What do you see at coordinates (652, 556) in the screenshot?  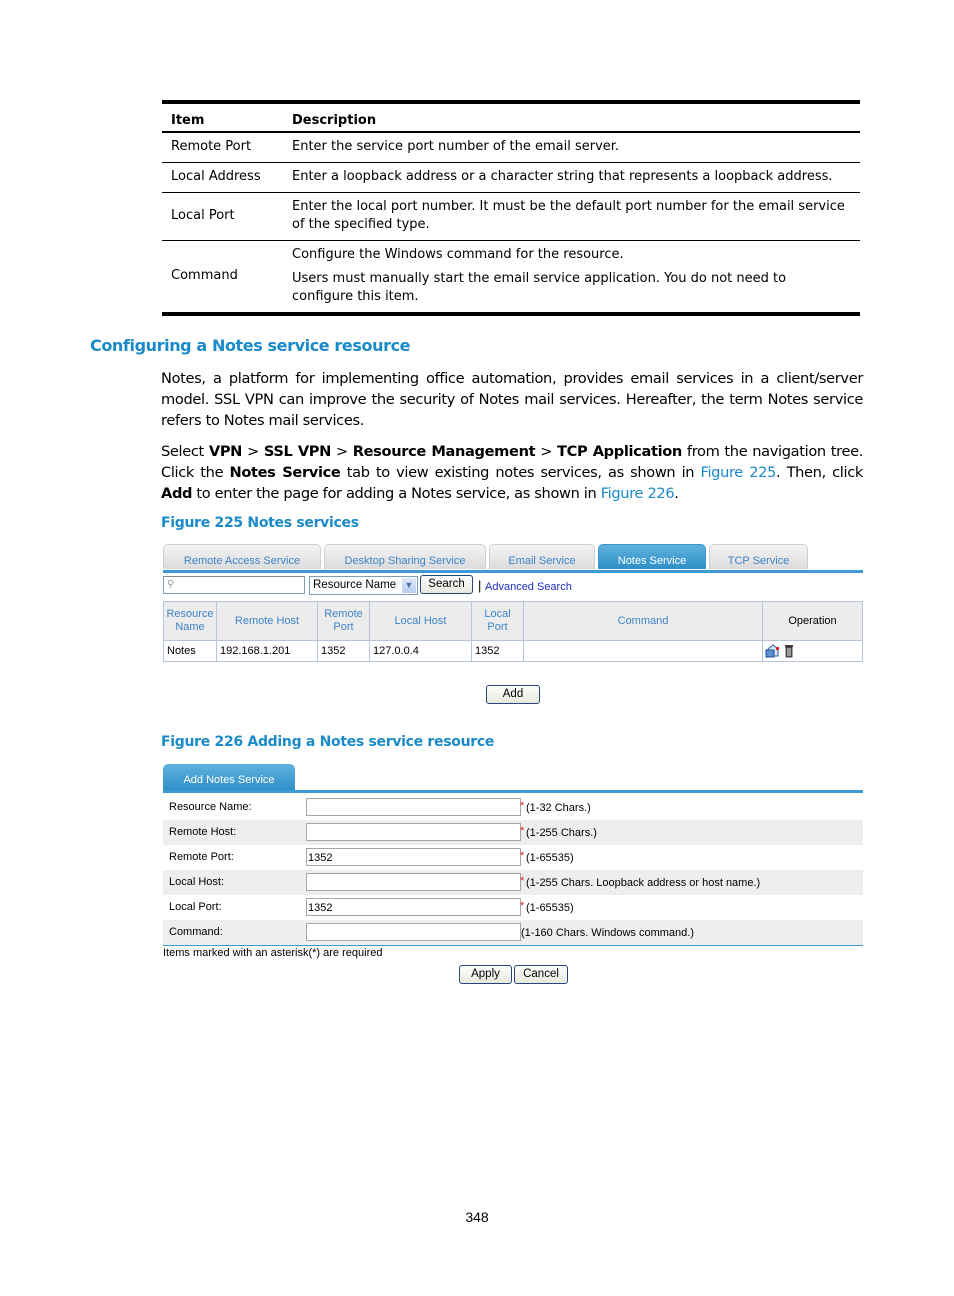 I see `tab-notes-service: Notes Service` at bounding box center [652, 556].